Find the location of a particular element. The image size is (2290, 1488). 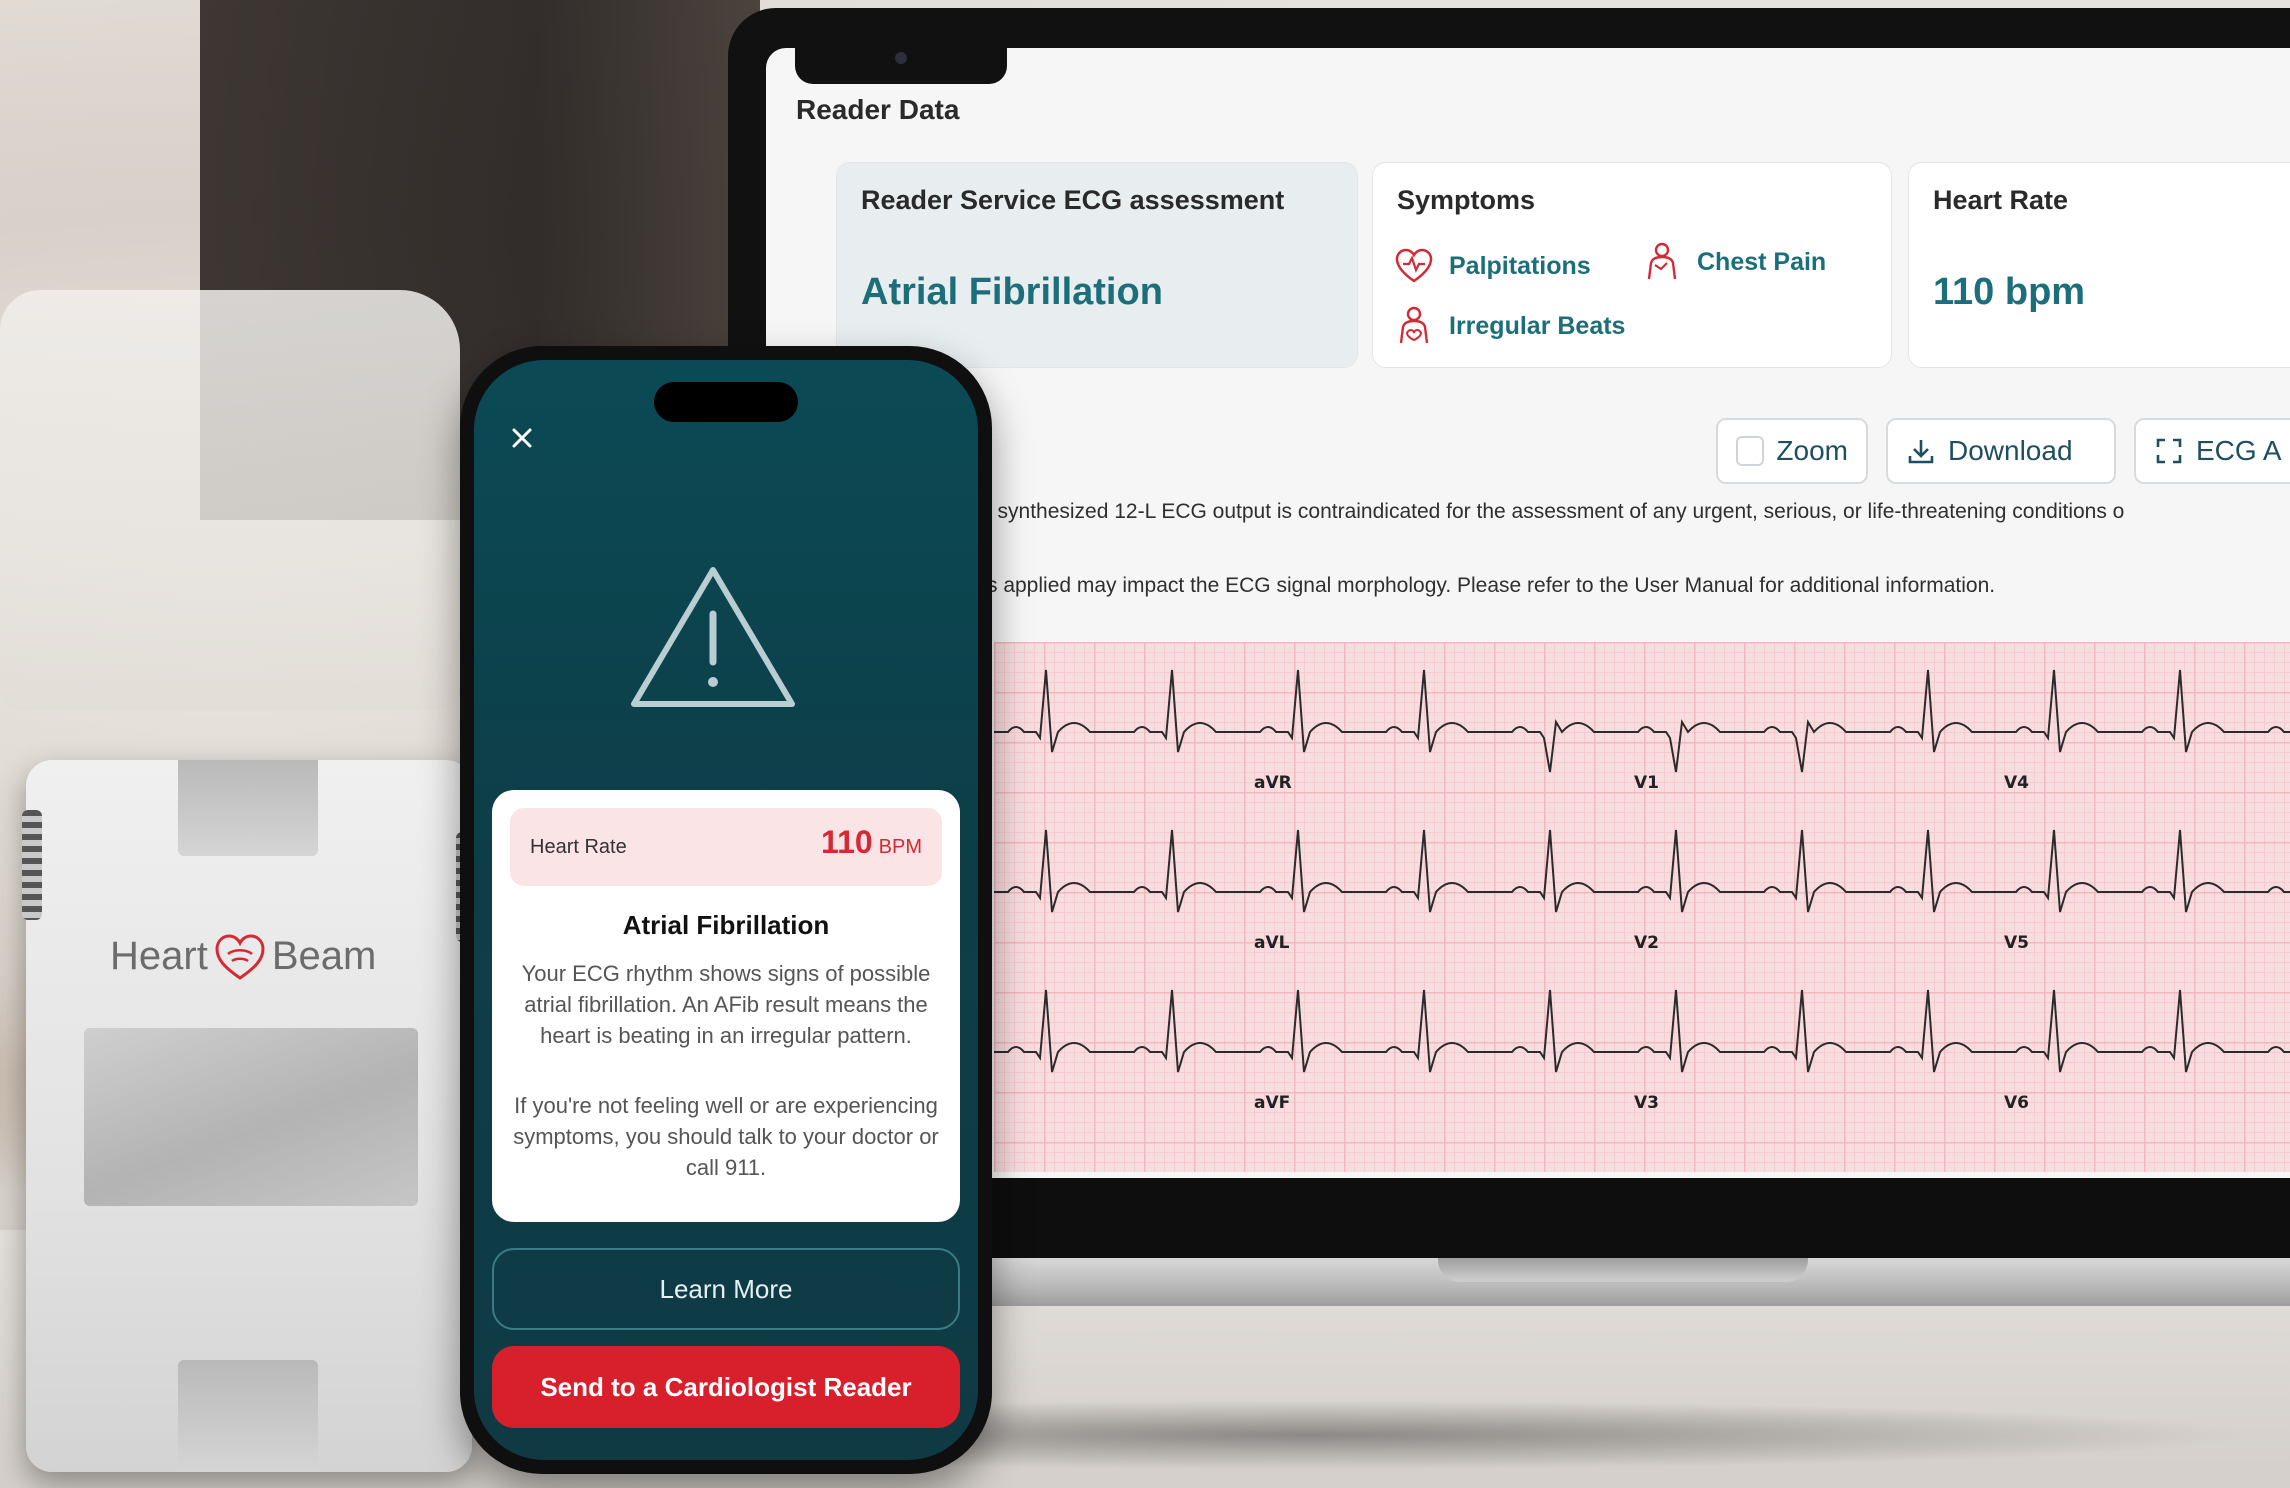

send-to-cardiologist-button: Send to a Cardiologist Reader is located at coordinates (726, 1387).